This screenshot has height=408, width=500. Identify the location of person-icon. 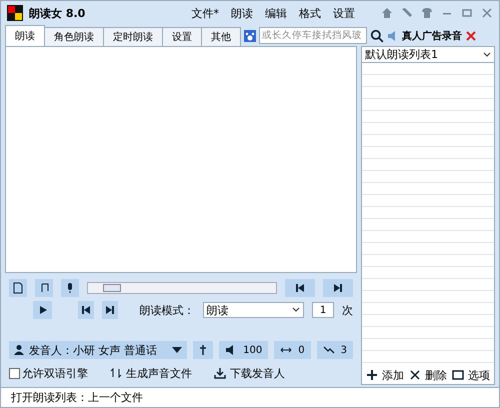
(19, 350).